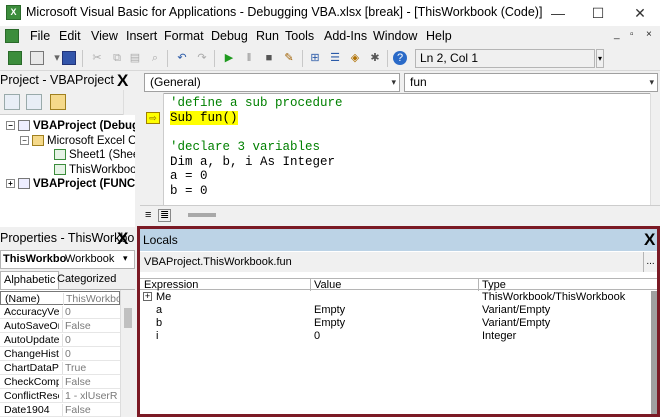  I want to click on tree-node-vbaproject-funcres: +VBAProject (FUNCRE, so click(67, 184).